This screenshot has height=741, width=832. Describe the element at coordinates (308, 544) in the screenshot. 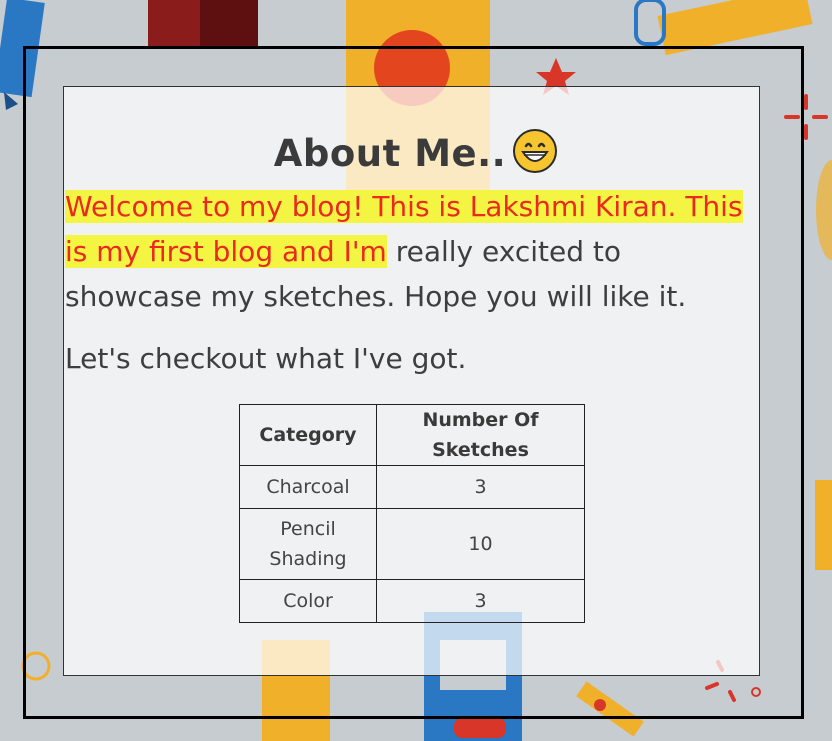

I see `row-category: Pencil Shading` at that location.